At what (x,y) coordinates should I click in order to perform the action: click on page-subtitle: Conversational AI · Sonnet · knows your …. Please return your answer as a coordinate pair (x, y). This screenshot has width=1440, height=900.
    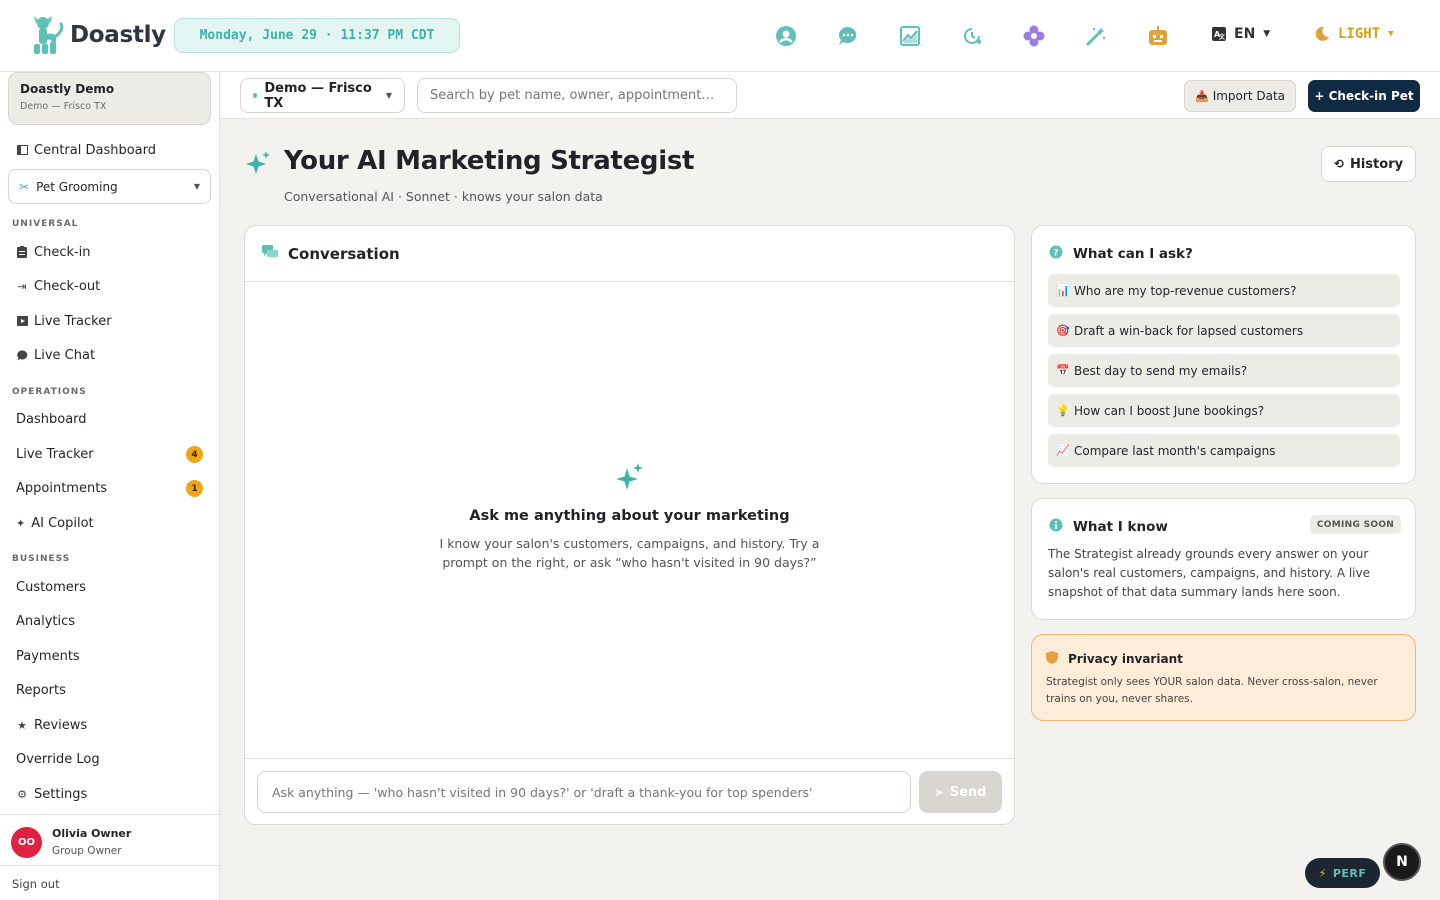
    Looking at the image, I should click on (443, 196).